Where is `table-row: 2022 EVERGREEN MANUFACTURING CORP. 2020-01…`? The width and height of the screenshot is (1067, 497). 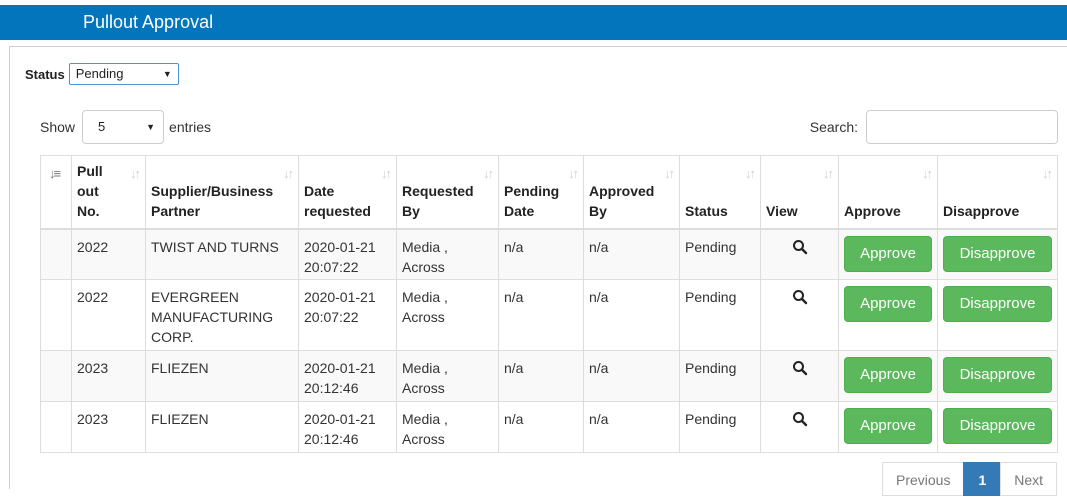 table-row: 2022 EVERGREEN MANUFACTURING CORP. 2020-01… is located at coordinates (549, 315).